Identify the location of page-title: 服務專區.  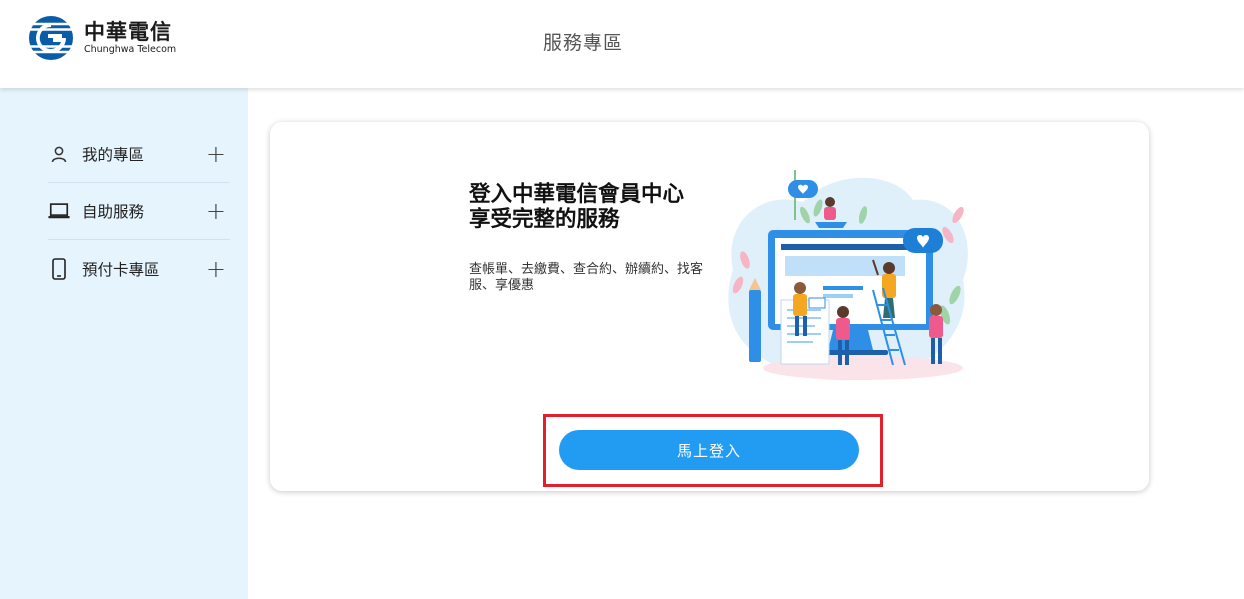
(583, 43).